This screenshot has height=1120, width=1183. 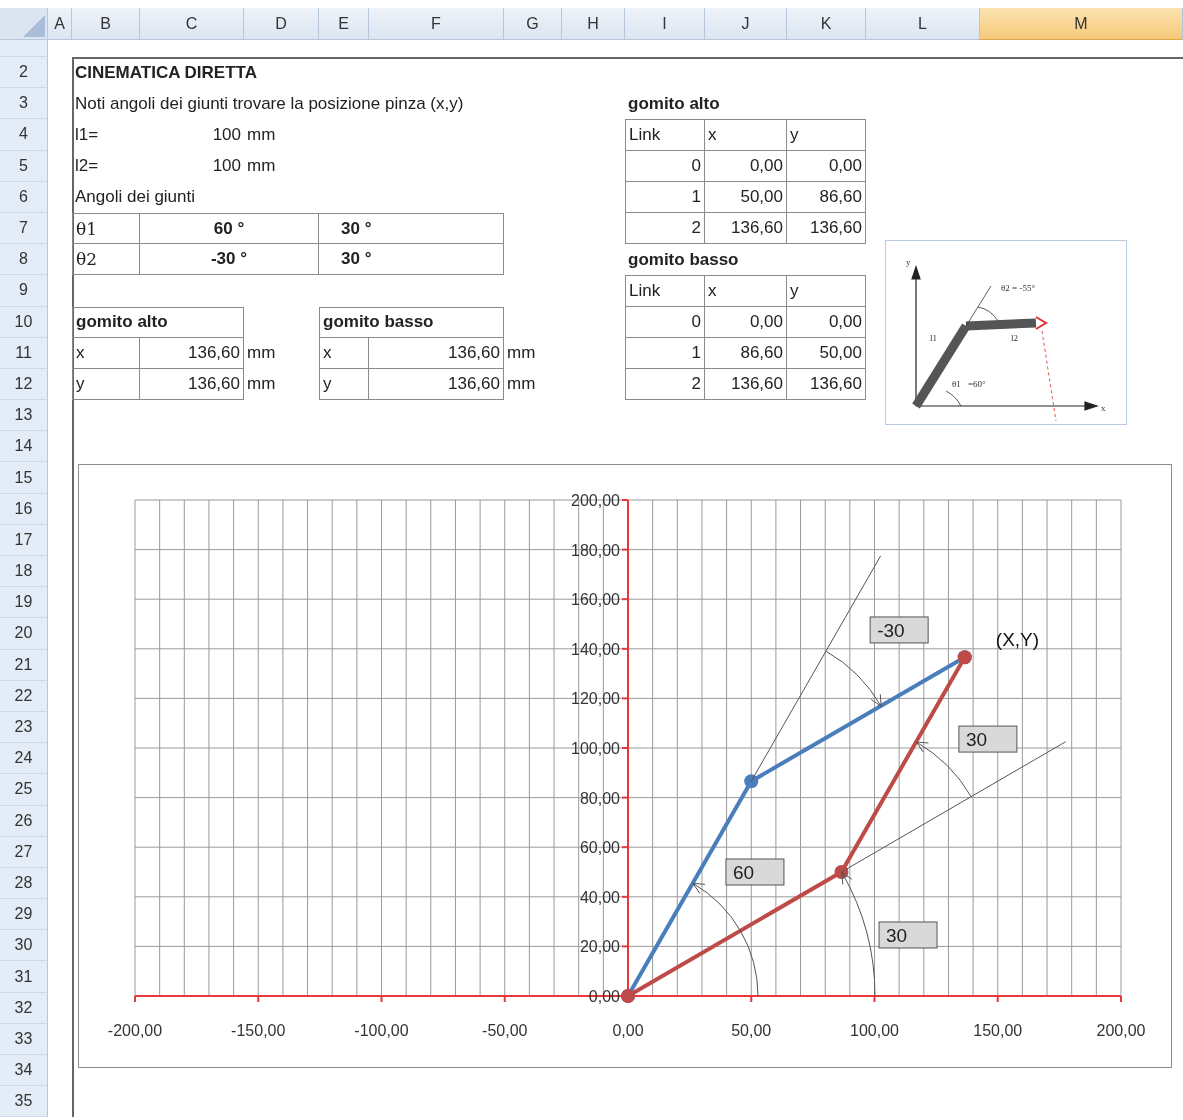 What do you see at coordinates (933, 338) in the screenshot?
I see `link-label: l1` at bounding box center [933, 338].